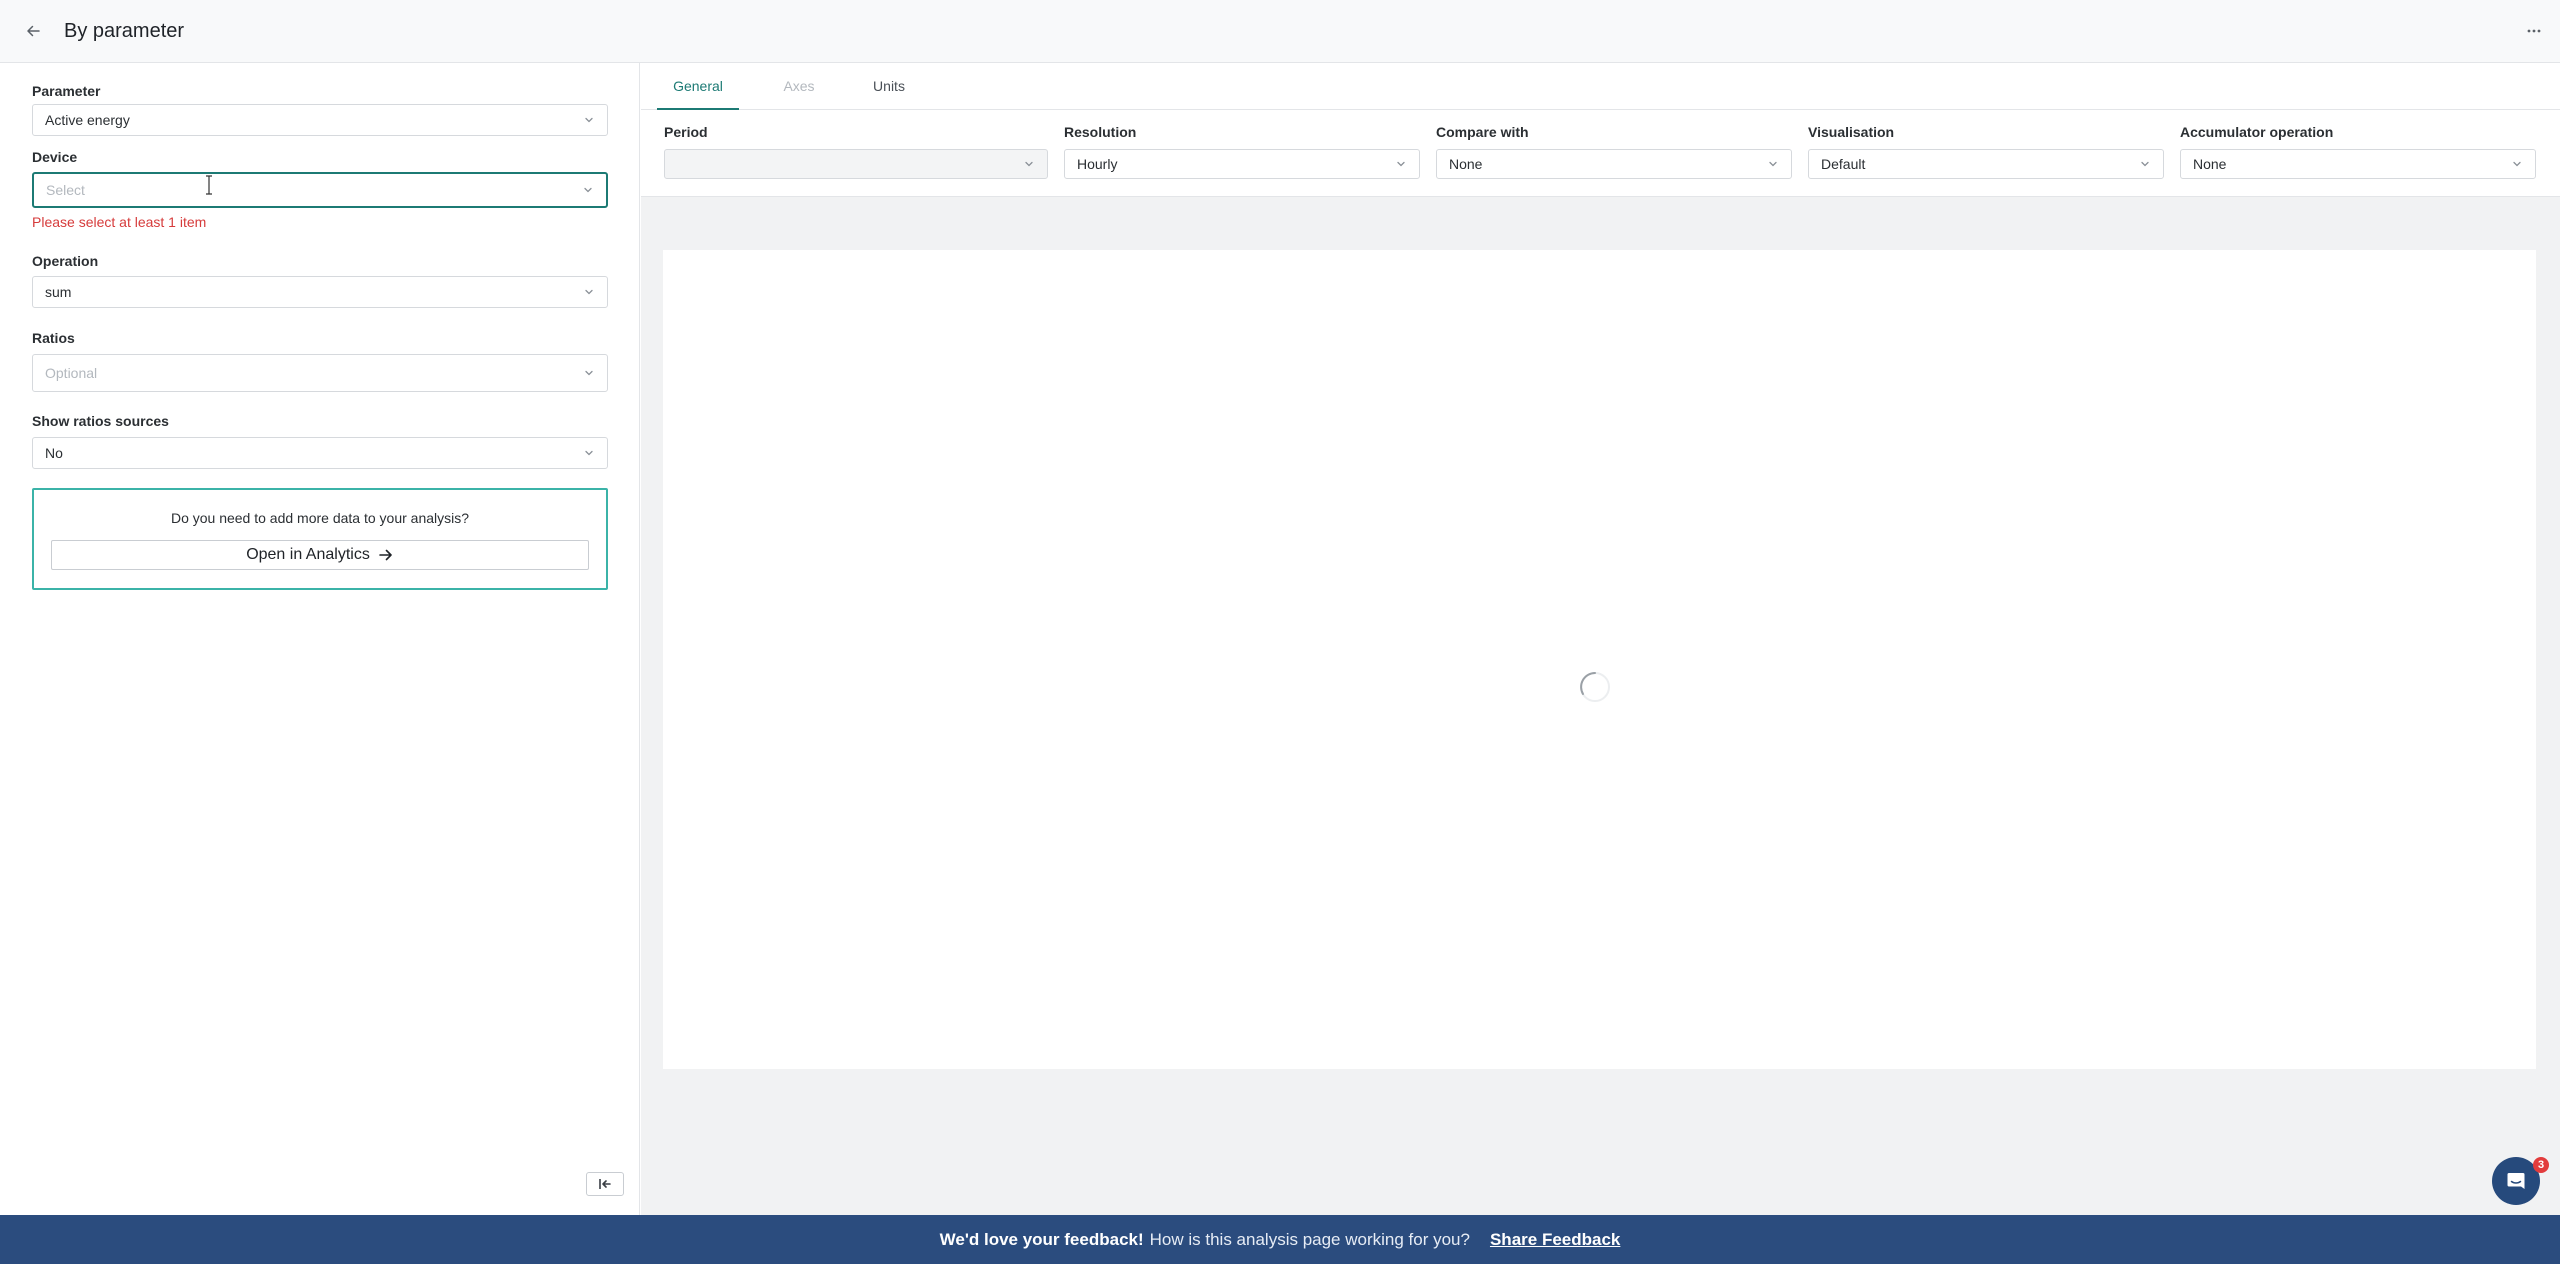 Image resolution: width=2560 pixels, height=1264 pixels. Describe the element at coordinates (320, 373) in the screenshot. I see `ratios-select: Optional` at that location.